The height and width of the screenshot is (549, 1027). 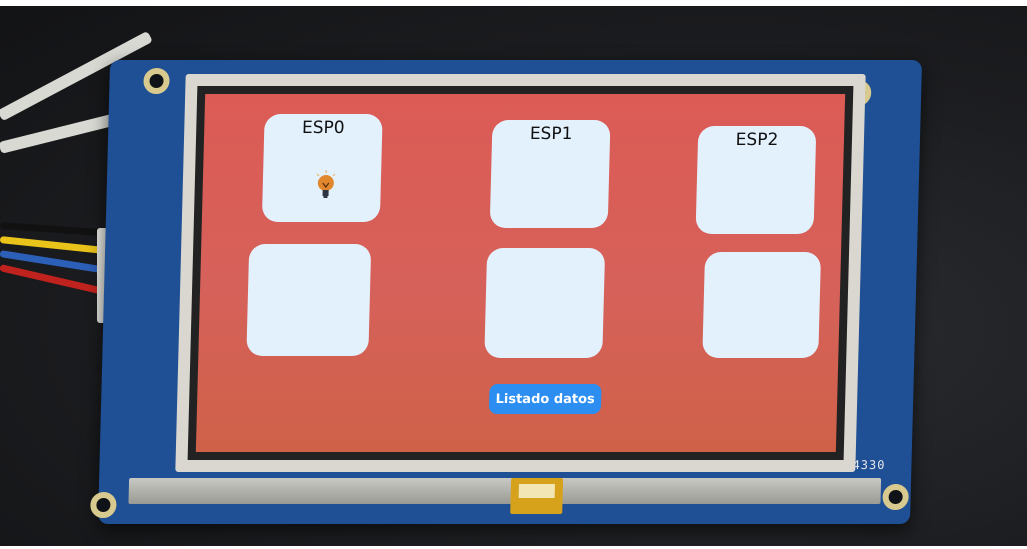 What do you see at coordinates (323, 128) in the screenshot?
I see `tile-label: ESP0` at bounding box center [323, 128].